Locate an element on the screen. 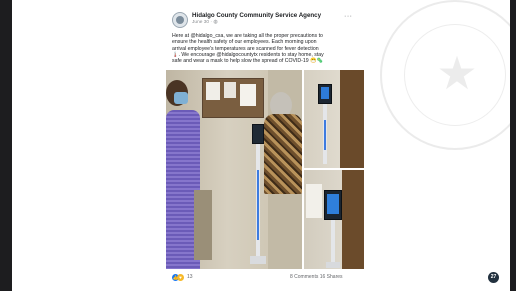  care-reaction-icon: ♥ is located at coordinates (180, 277).